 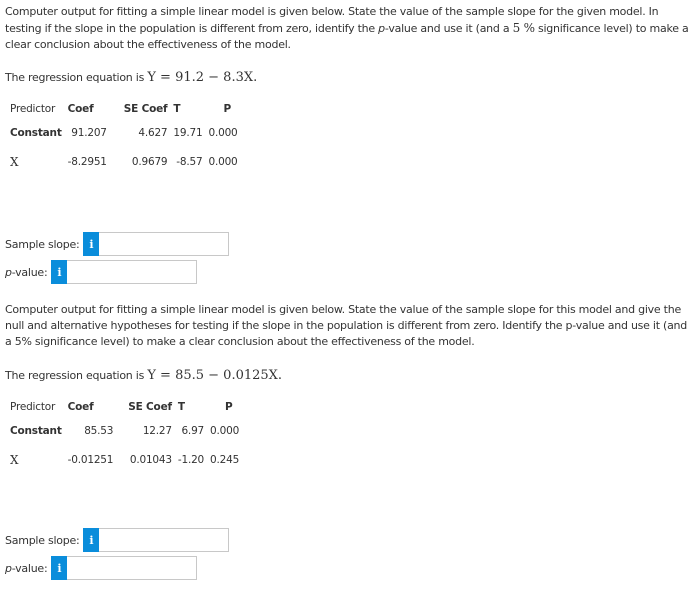 I want to click on cell-coef: 91.207, so click(x=89, y=132).